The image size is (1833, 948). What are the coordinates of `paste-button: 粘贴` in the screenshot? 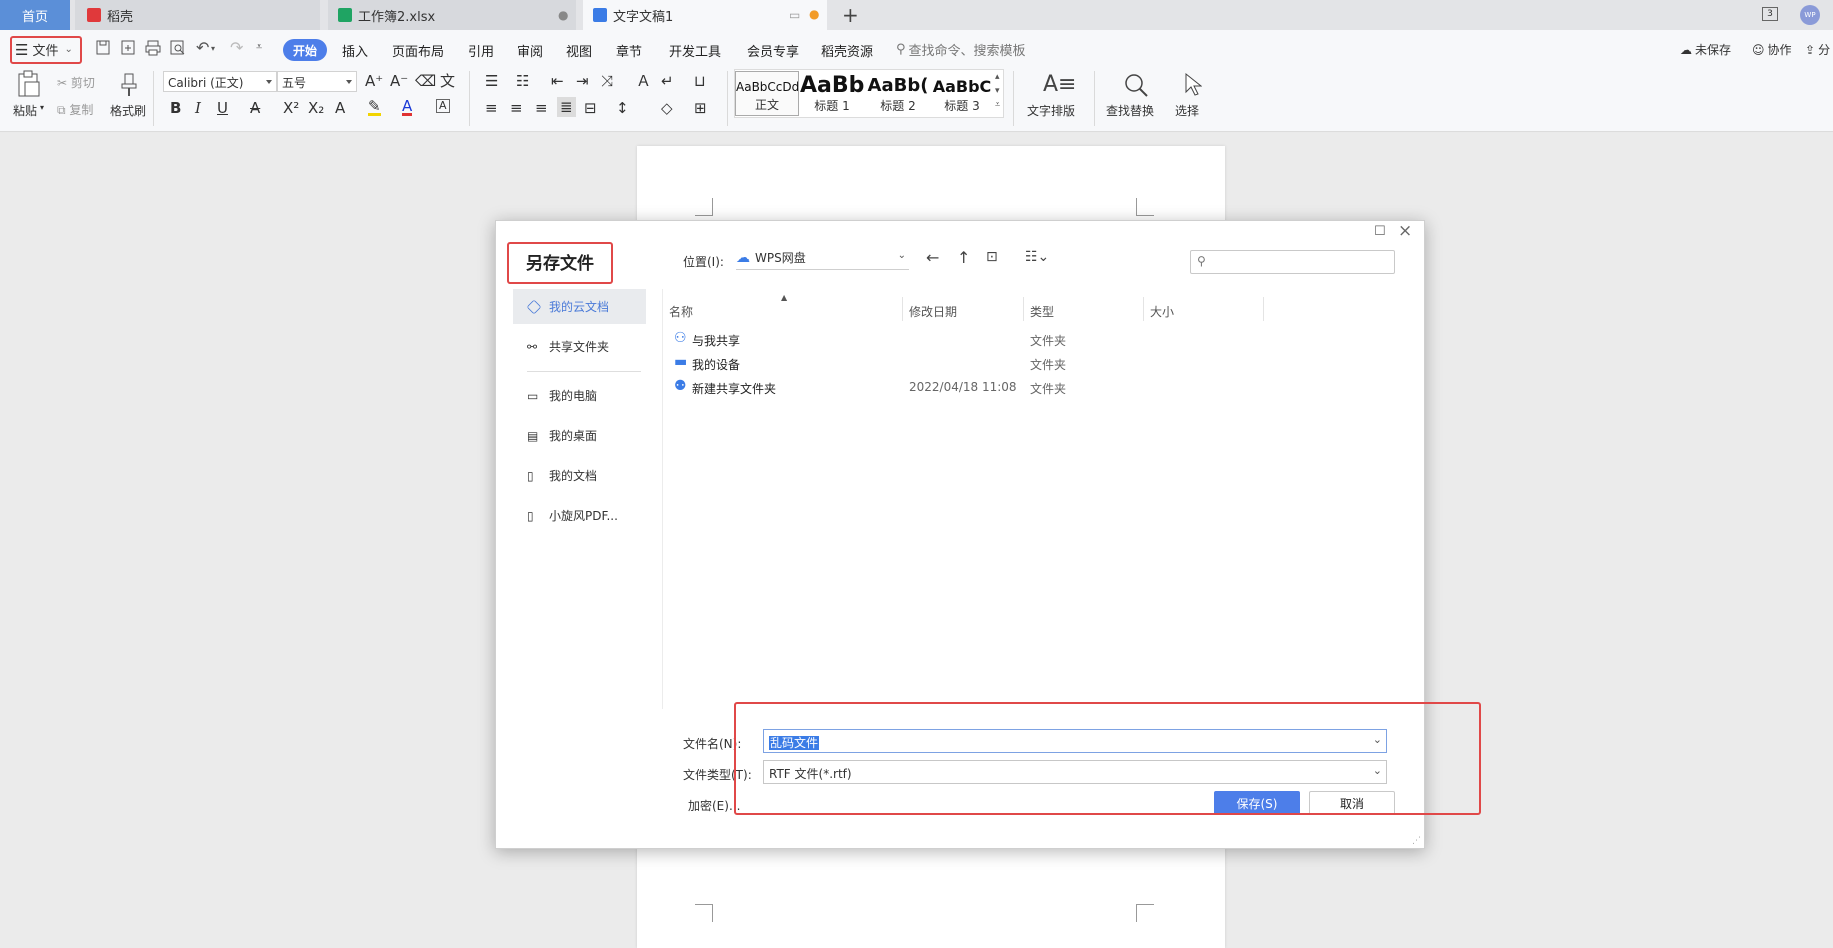 It's located at (25, 110).